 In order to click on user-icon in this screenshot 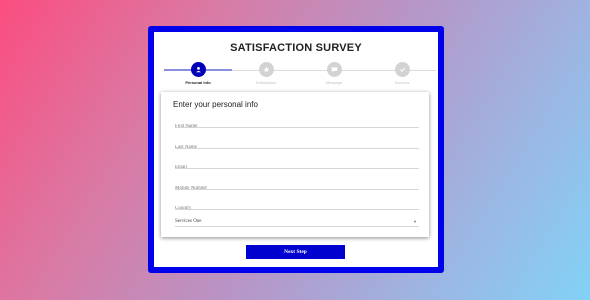, I will do `click(198, 69)`.